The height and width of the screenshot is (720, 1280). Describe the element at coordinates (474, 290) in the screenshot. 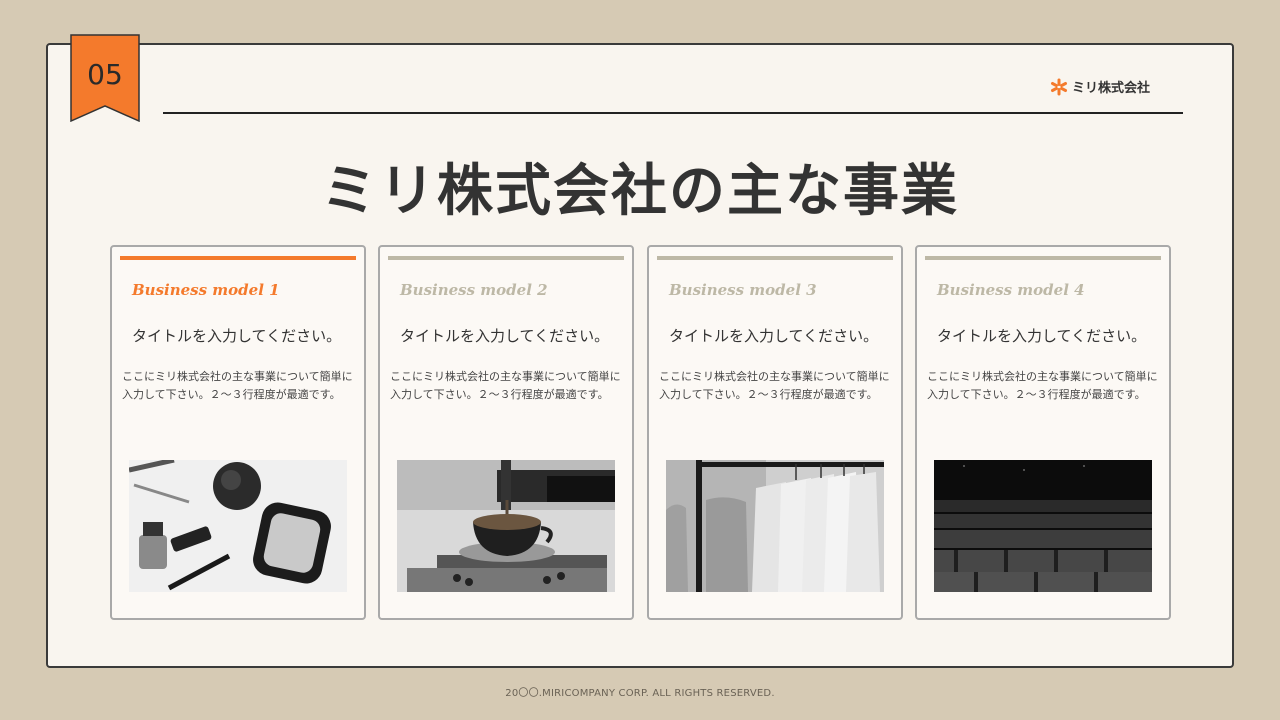

I see `card-model-label: Business model 2` at that location.